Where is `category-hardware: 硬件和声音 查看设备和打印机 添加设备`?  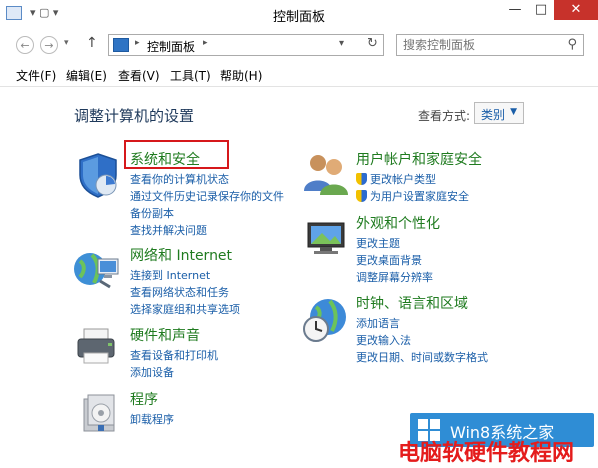
category-hardware: 硬件和声音 查看设备和打印机 添加设备 is located at coordinates (174, 354).